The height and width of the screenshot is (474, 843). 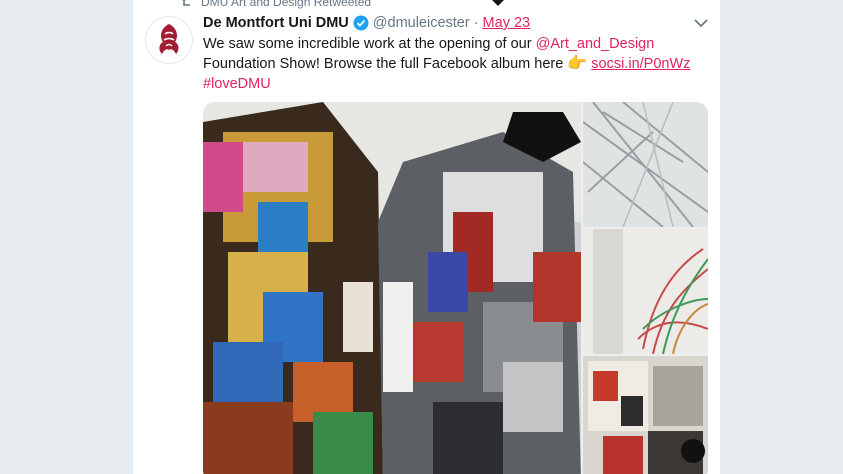 I want to click on hashtag-link: #loveDMU, so click(x=237, y=84).